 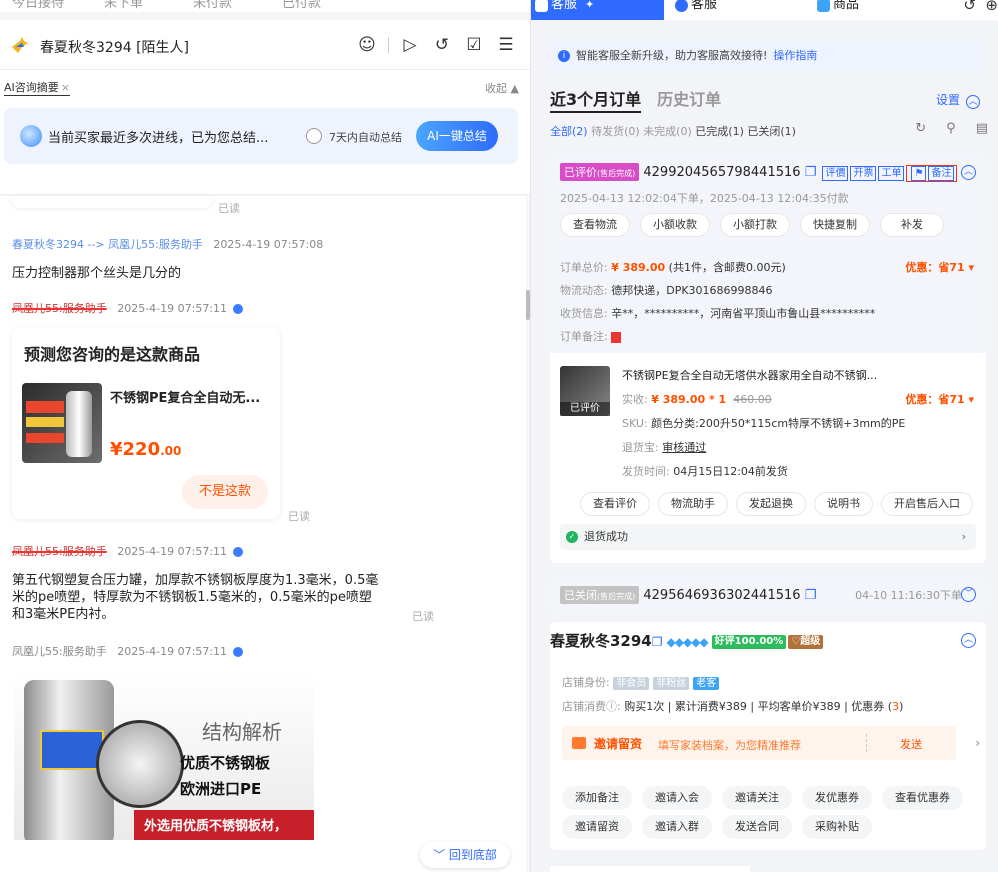 I want to click on checklist-icon: ☑, so click(x=474, y=45).